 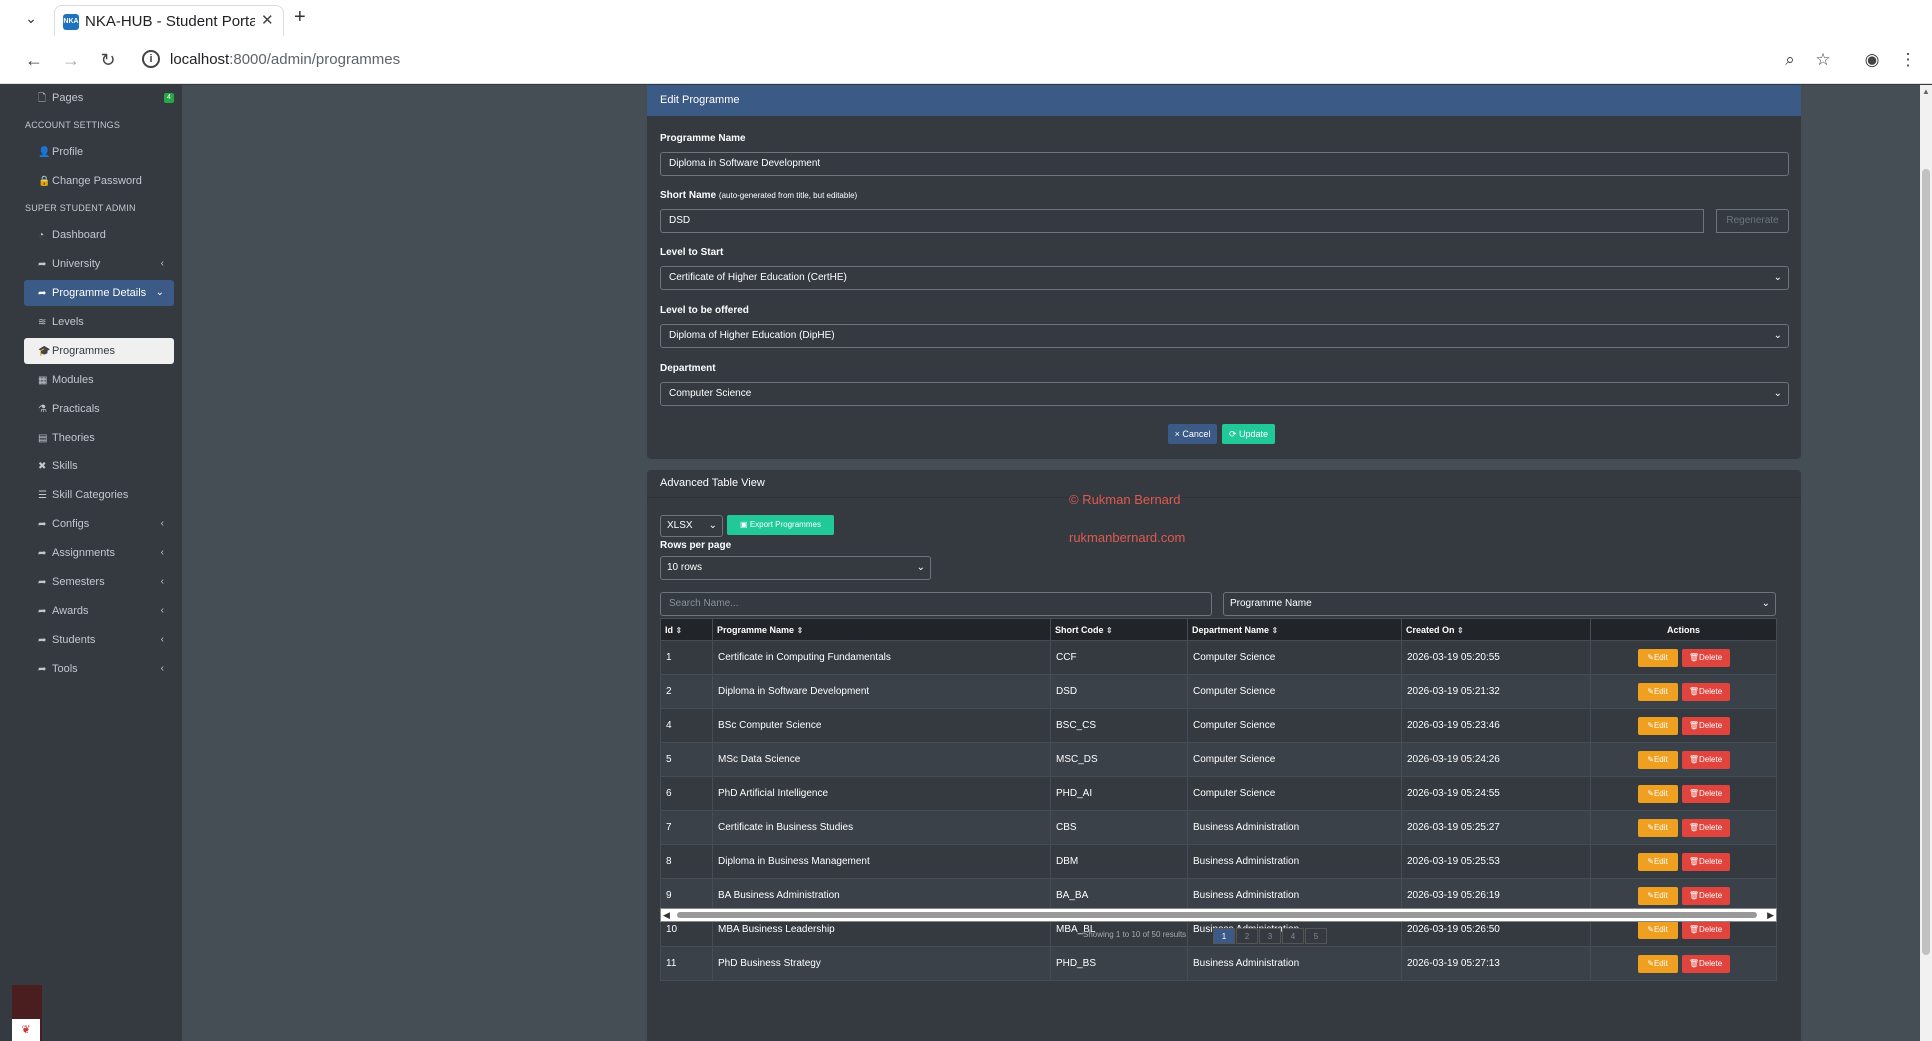 I want to click on reload-icon: ↻, so click(x=108, y=60).